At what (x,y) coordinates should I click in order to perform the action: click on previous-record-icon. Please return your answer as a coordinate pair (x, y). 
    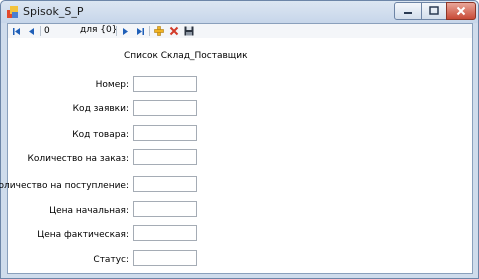
    Looking at the image, I should click on (31, 31).